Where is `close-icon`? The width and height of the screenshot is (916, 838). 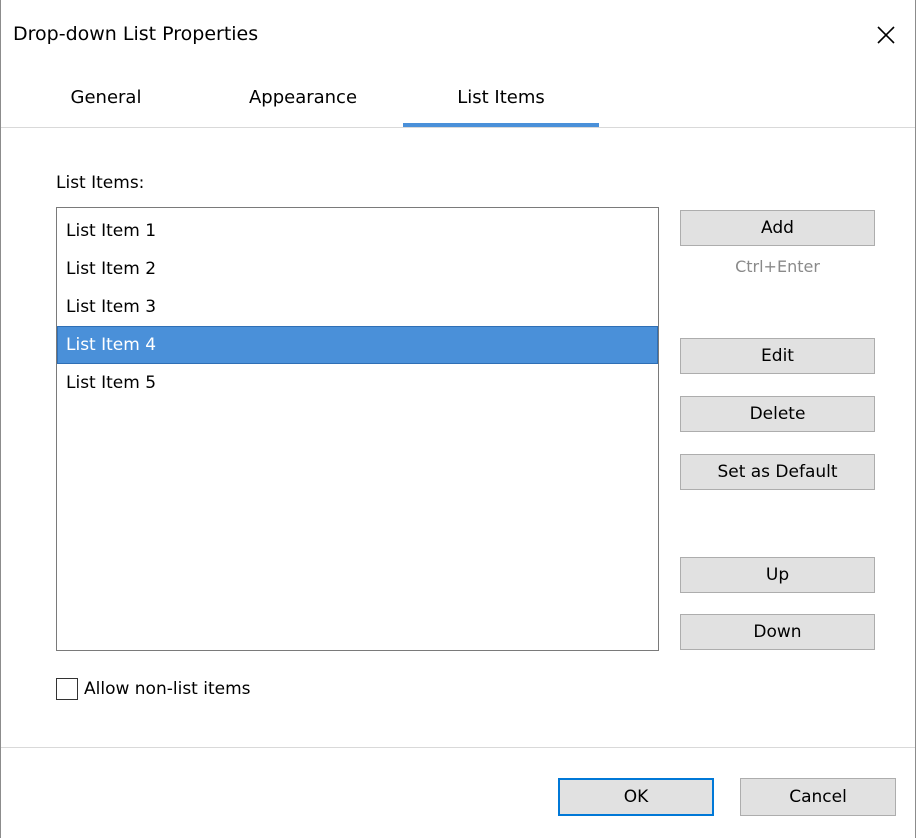 close-icon is located at coordinates (886, 35).